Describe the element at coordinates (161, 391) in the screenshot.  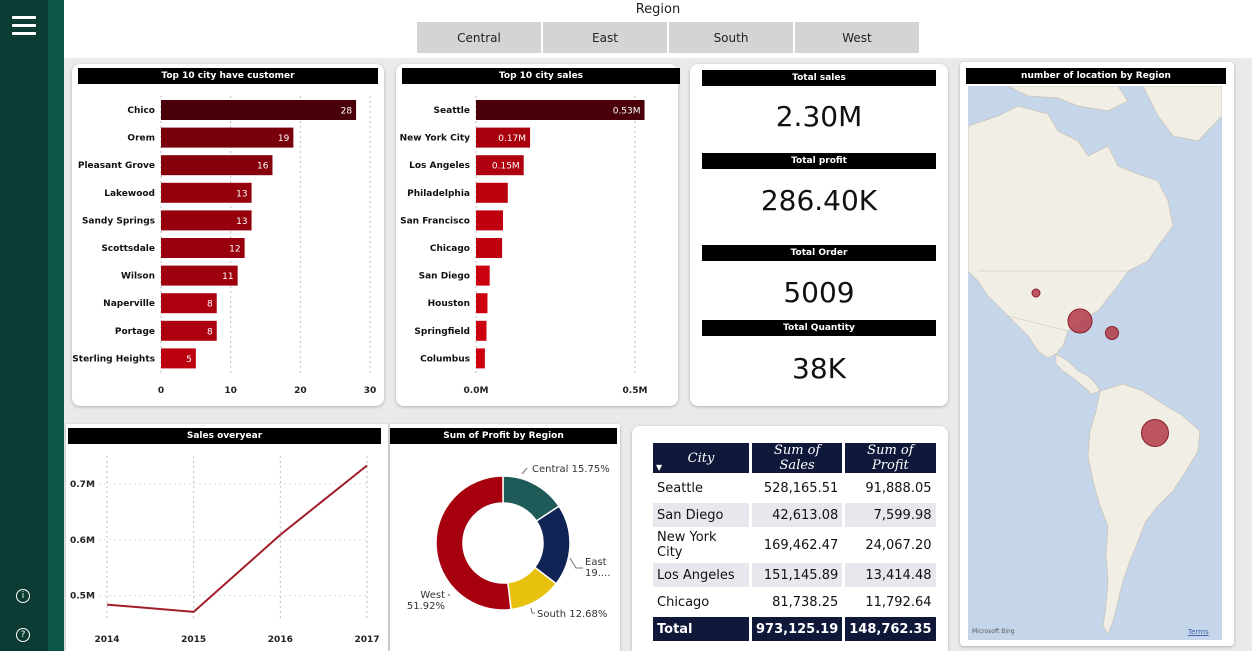
I see `x-tick-label: 0` at that location.